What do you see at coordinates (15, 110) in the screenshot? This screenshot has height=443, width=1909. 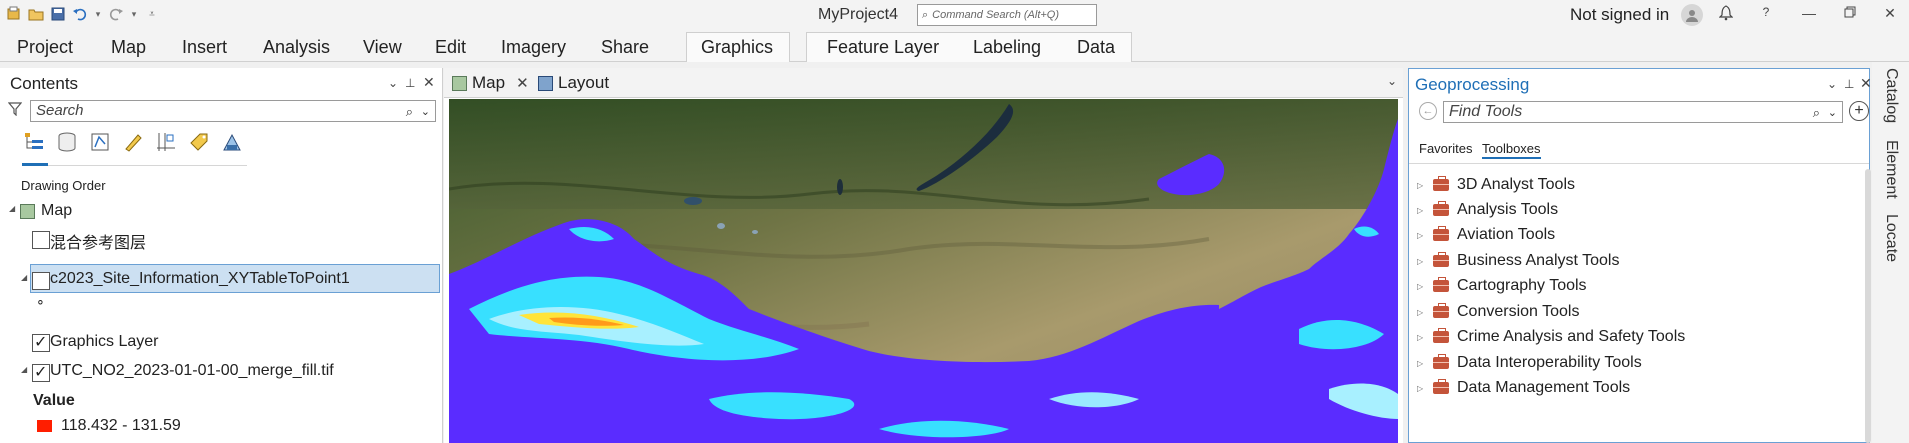 I see `filter-icon` at bounding box center [15, 110].